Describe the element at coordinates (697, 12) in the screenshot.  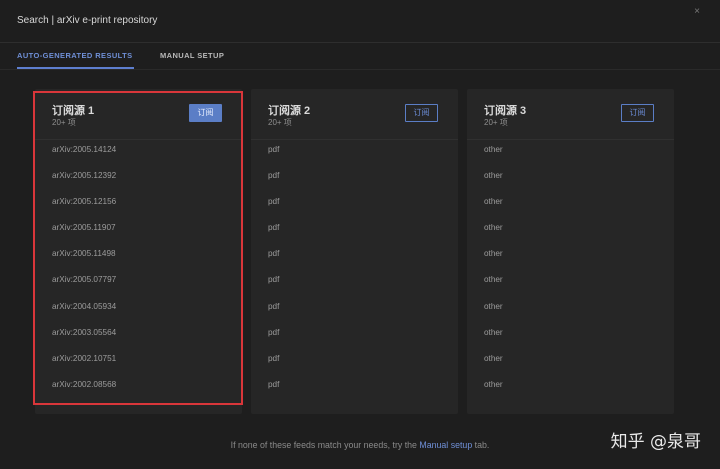
I see `close-icon: ×` at that location.